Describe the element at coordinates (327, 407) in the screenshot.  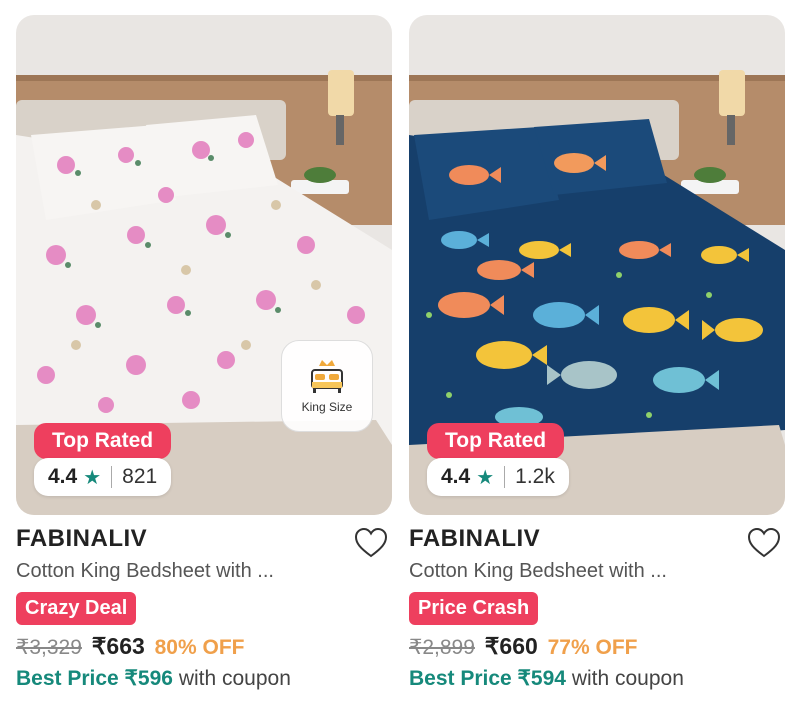
I see `size-tag-label: King Size` at that location.